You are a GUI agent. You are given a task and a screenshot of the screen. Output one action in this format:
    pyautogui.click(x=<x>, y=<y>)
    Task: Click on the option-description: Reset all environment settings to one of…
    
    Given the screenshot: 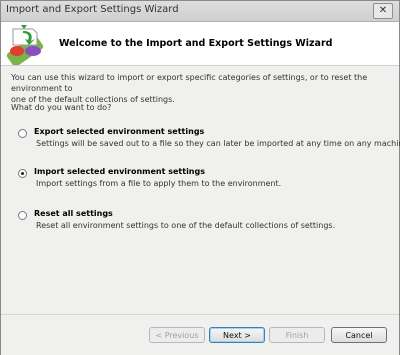 What is the action you would take?
    pyautogui.click(x=186, y=225)
    